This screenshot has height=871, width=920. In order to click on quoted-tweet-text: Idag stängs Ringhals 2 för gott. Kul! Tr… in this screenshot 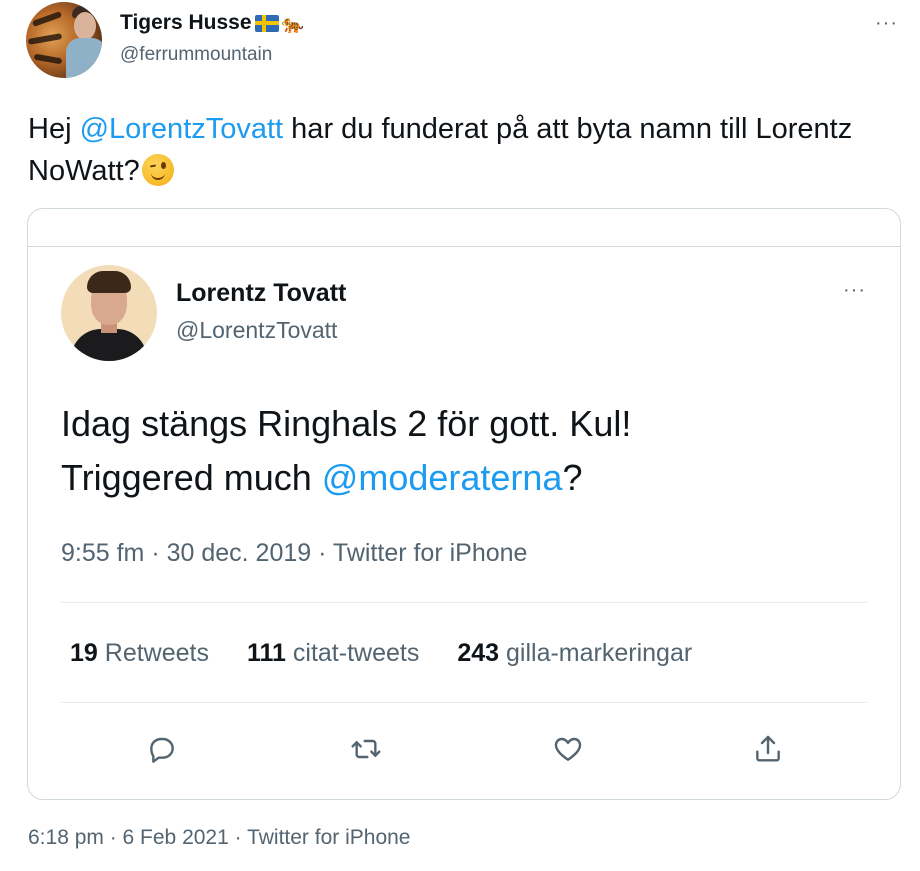, I will do `click(466, 451)`.